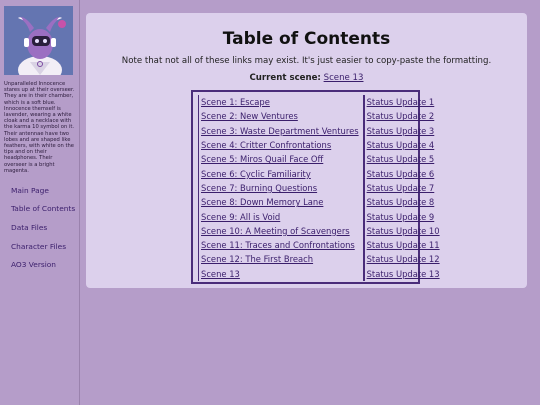 The height and width of the screenshot is (405, 540). I want to click on toc-status-cell: Status Update 1, so click(402, 102).